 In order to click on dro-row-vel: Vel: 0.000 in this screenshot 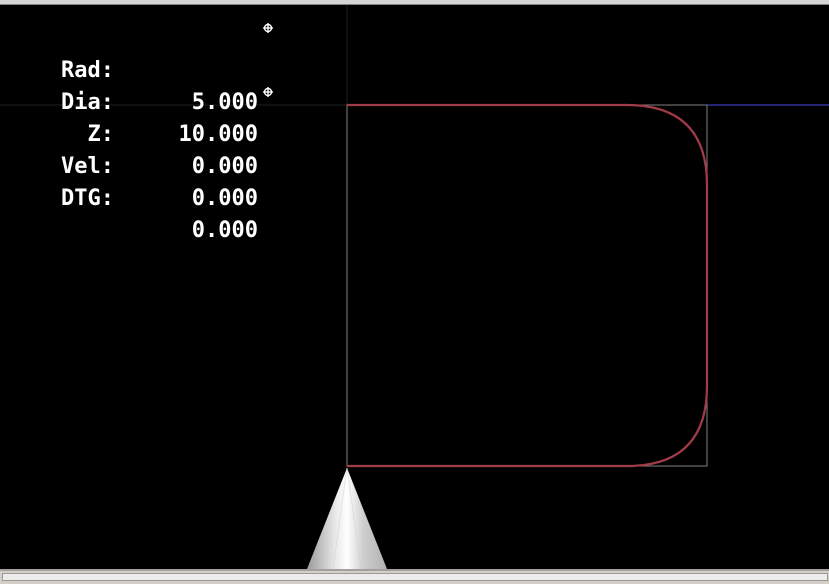, I will do `click(154, 165)`.